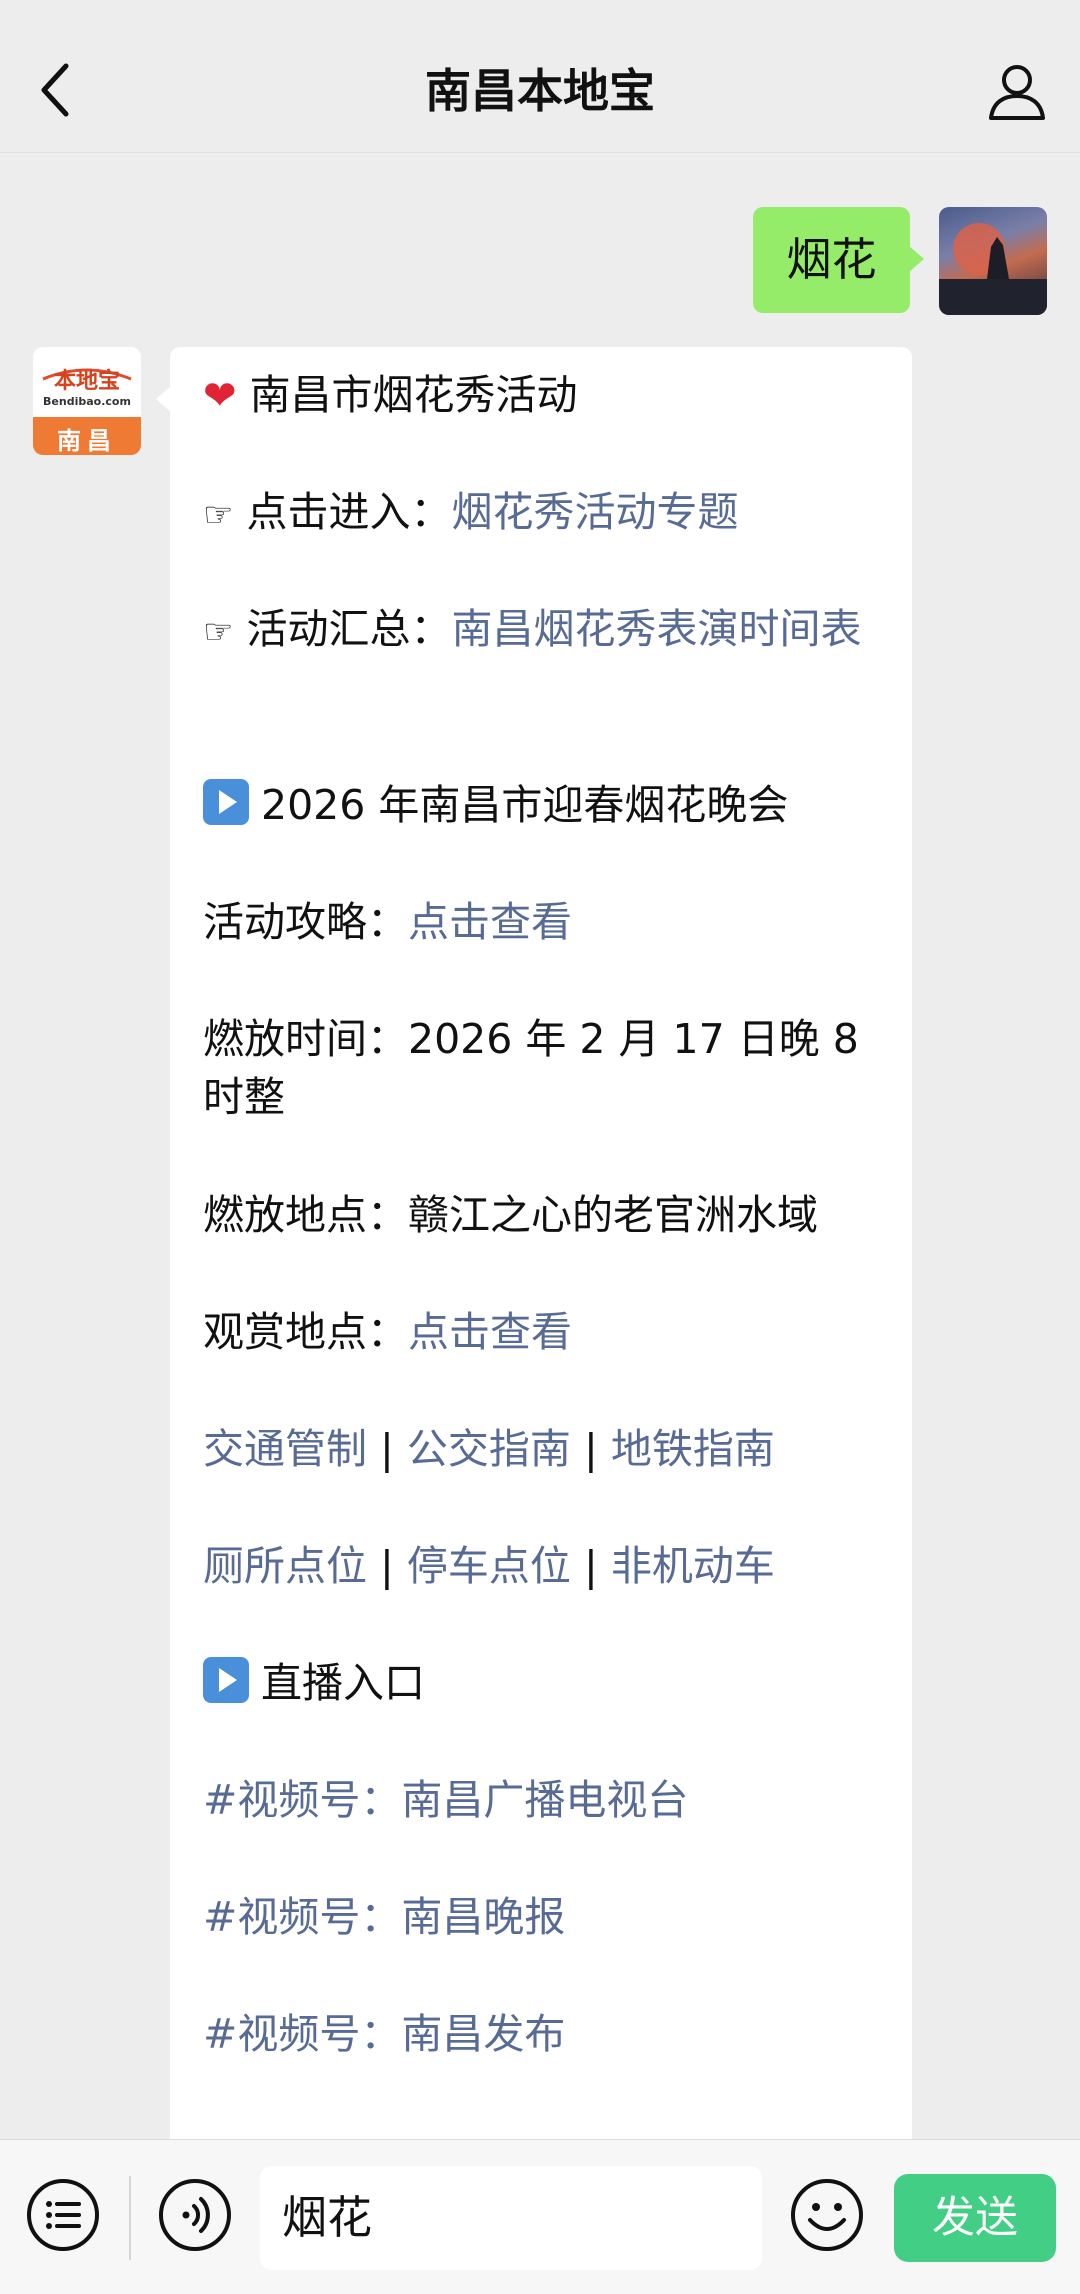 This screenshot has height=2294, width=1080. Describe the element at coordinates (86, 381) in the screenshot. I see `bot-avatar-brand: 本地宝` at that location.